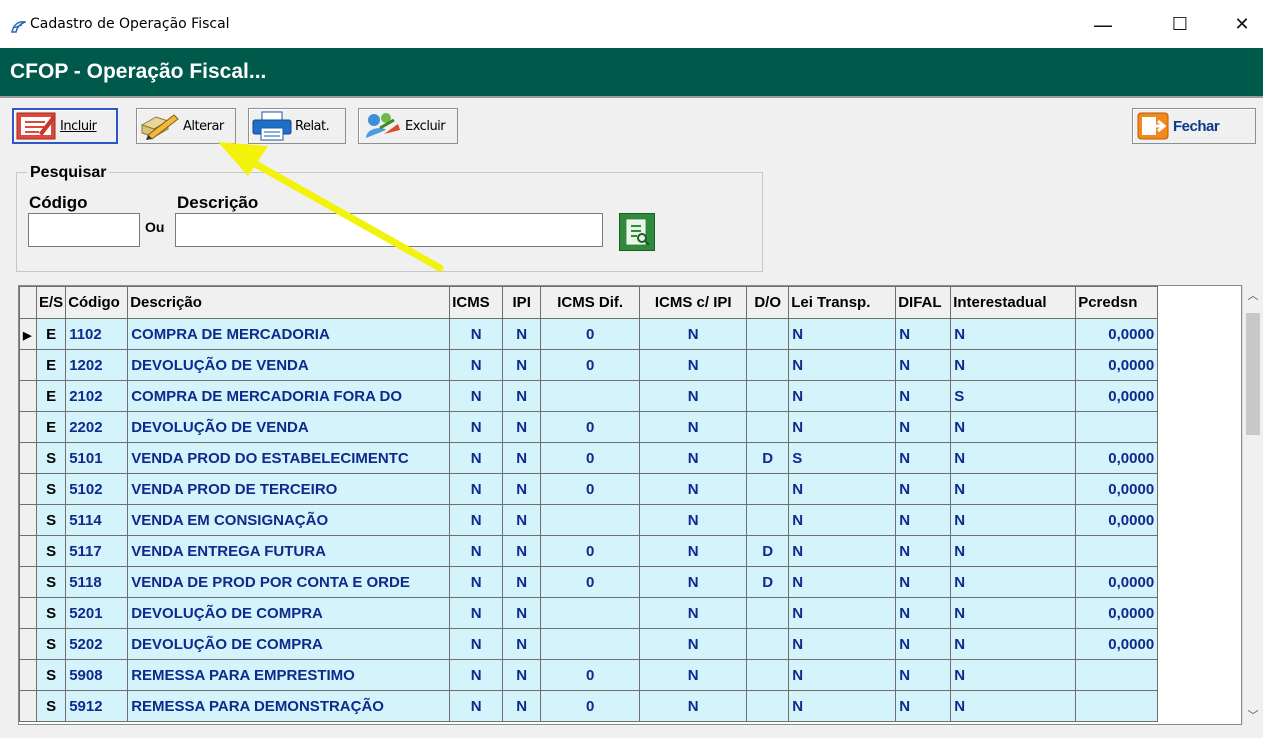  I want to click on table-row: S 5908 REMESSA PARA EMPRESTIMO N N 0 N N N N, so click(589, 675).